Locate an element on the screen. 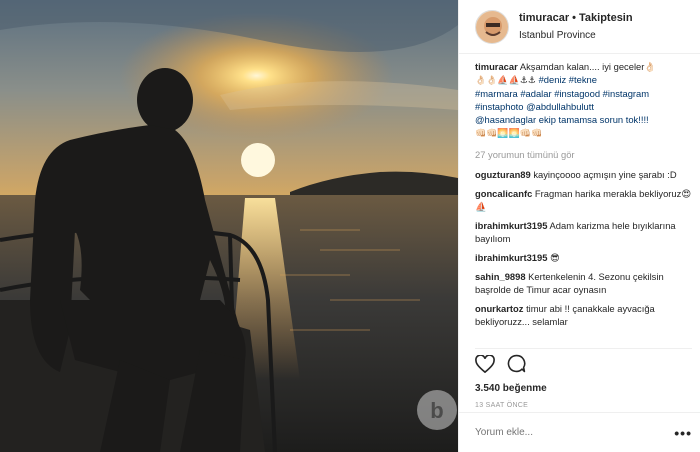 Image resolution: width=700 pixels, height=452 pixels. following-button: Takiptesin is located at coordinates (606, 18).